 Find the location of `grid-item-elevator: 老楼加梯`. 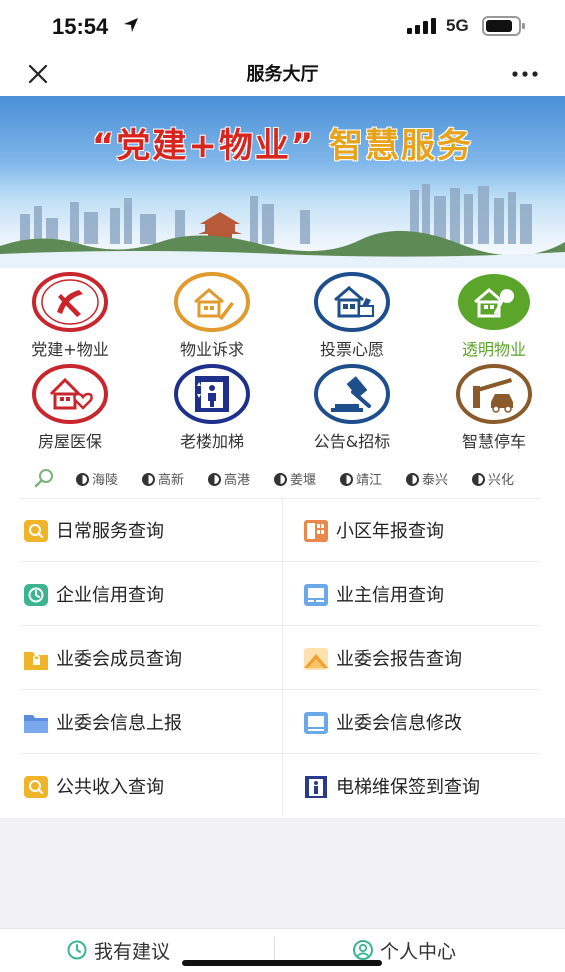

grid-item-elevator: 老楼加梯 is located at coordinates (212, 408).